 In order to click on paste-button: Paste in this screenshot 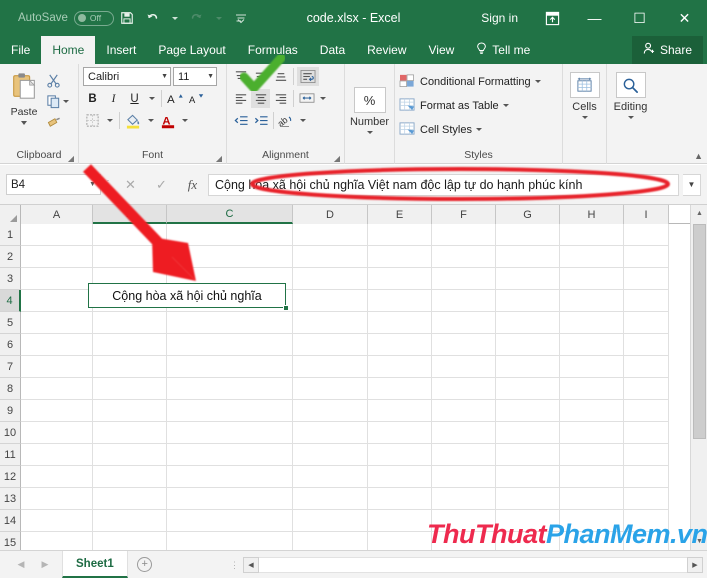, I will do `click(24, 108)`.